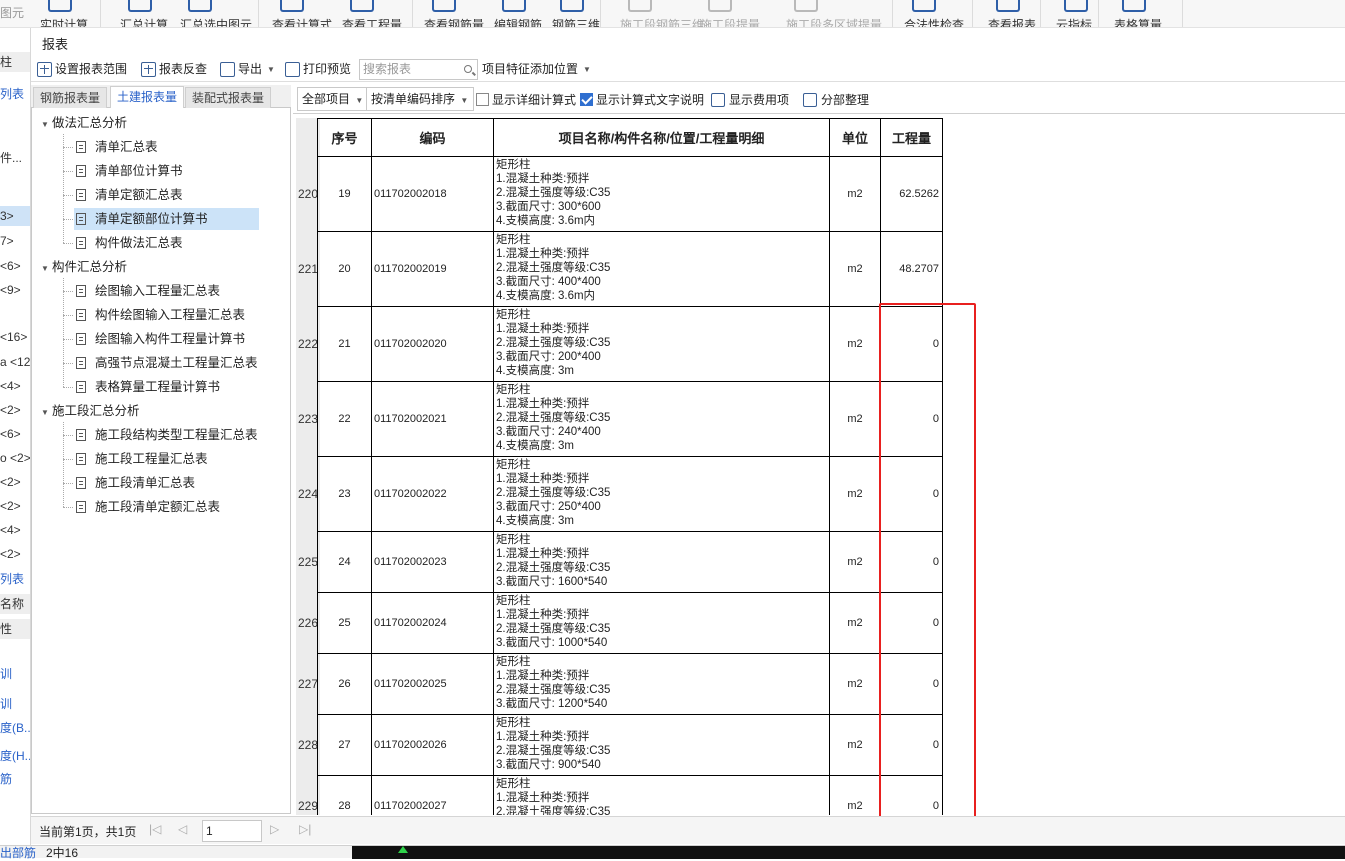 The height and width of the screenshot is (861, 1345). I want to click on first-page-icon: |◁, so click(155, 829).